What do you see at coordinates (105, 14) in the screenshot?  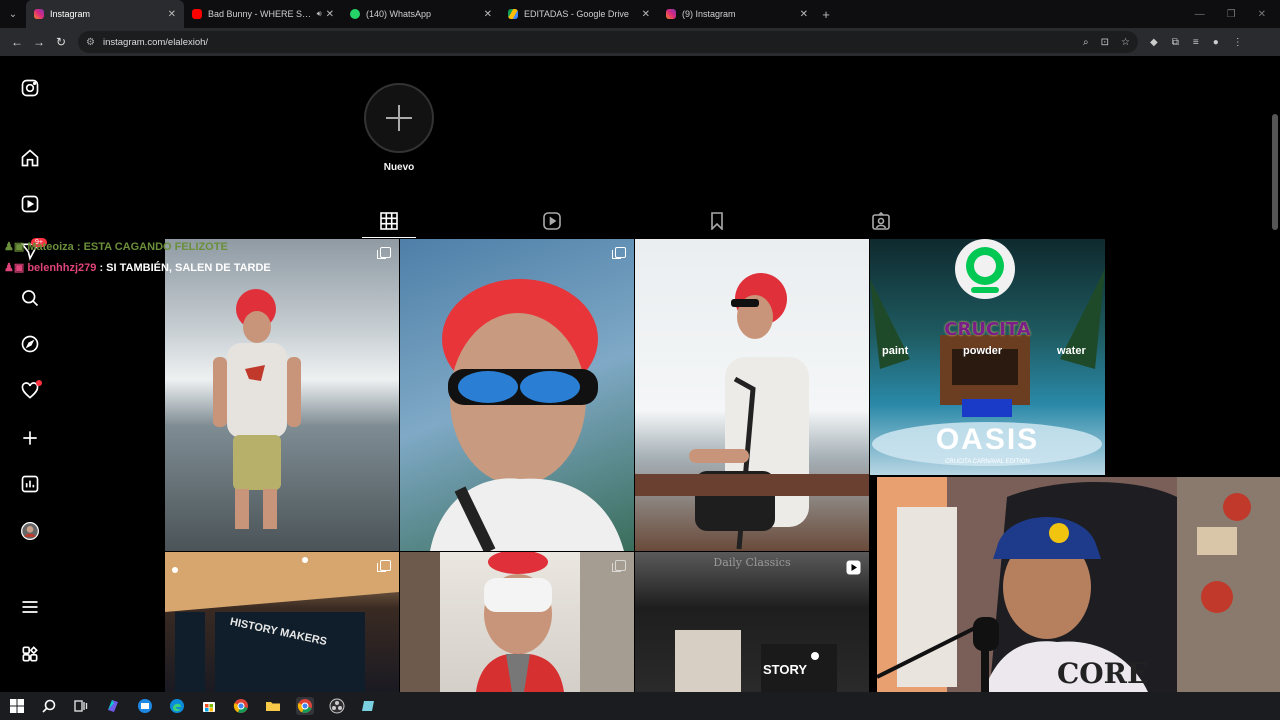 I see `tab-instagram: Instagram ✕` at bounding box center [105, 14].